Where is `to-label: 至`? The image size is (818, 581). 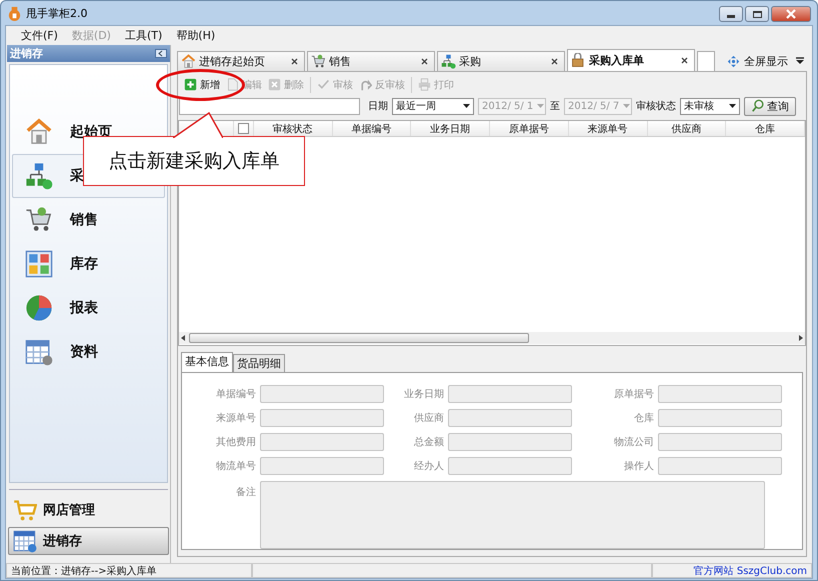
to-label: 至 is located at coordinates (555, 106).